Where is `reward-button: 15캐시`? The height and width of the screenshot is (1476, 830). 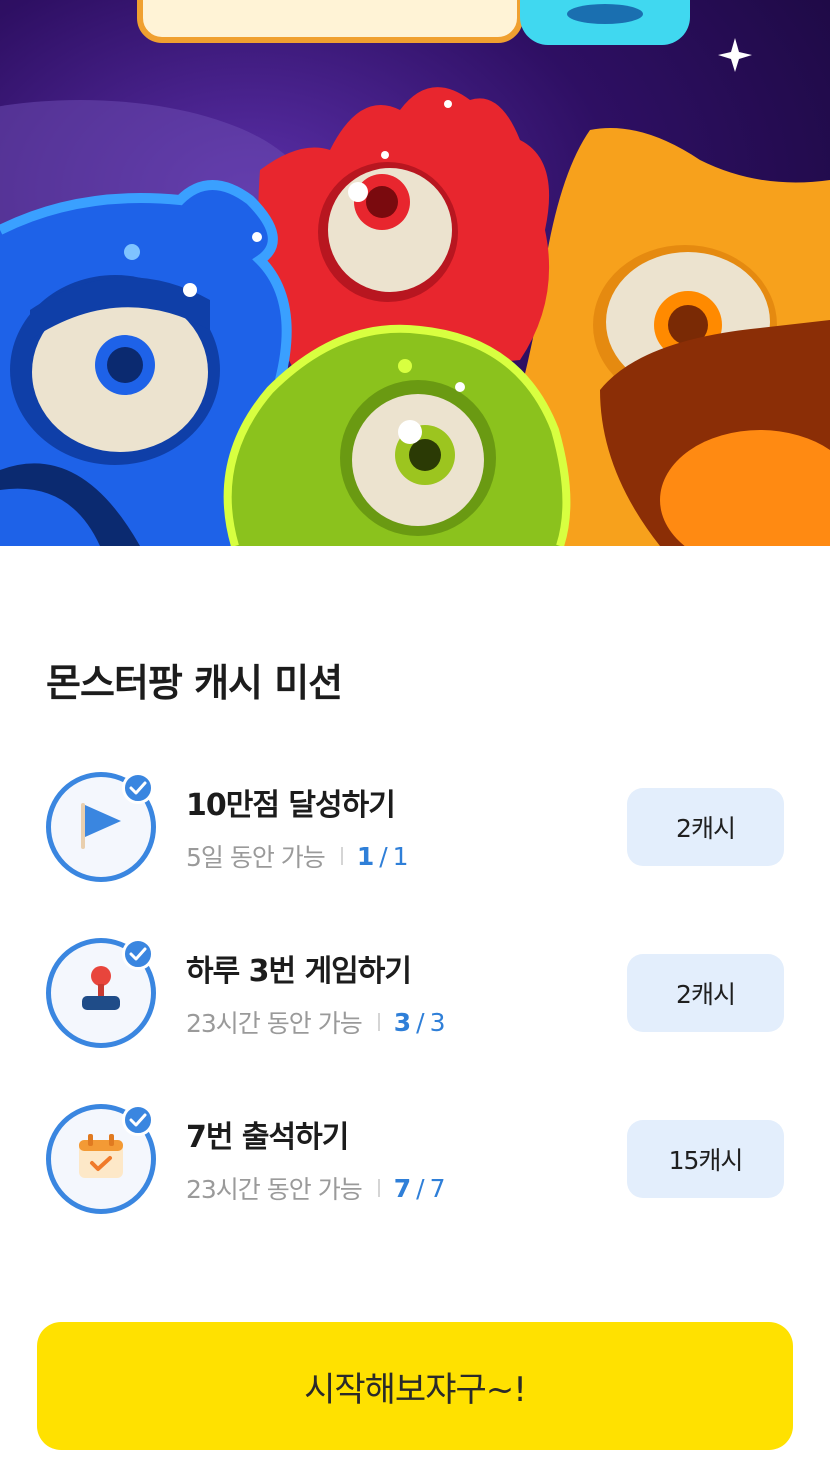
reward-button: 15캐시 is located at coordinates (705, 1159).